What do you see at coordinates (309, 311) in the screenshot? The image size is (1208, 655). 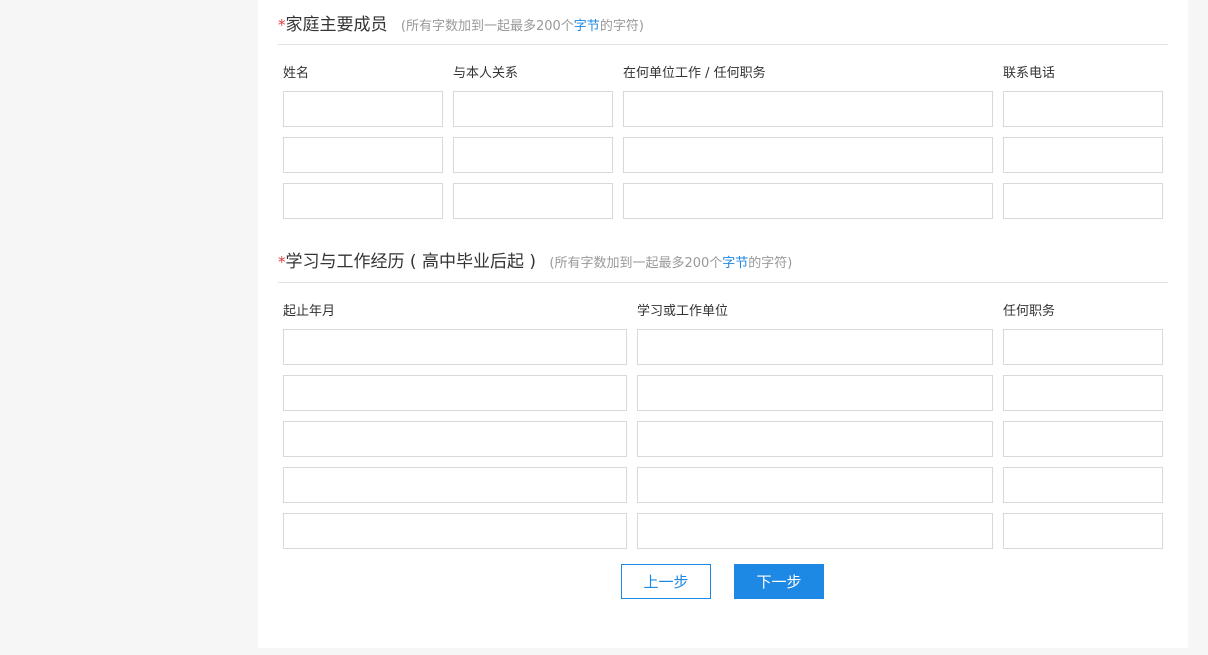 I see `column-header-period: 起止年月` at bounding box center [309, 311].